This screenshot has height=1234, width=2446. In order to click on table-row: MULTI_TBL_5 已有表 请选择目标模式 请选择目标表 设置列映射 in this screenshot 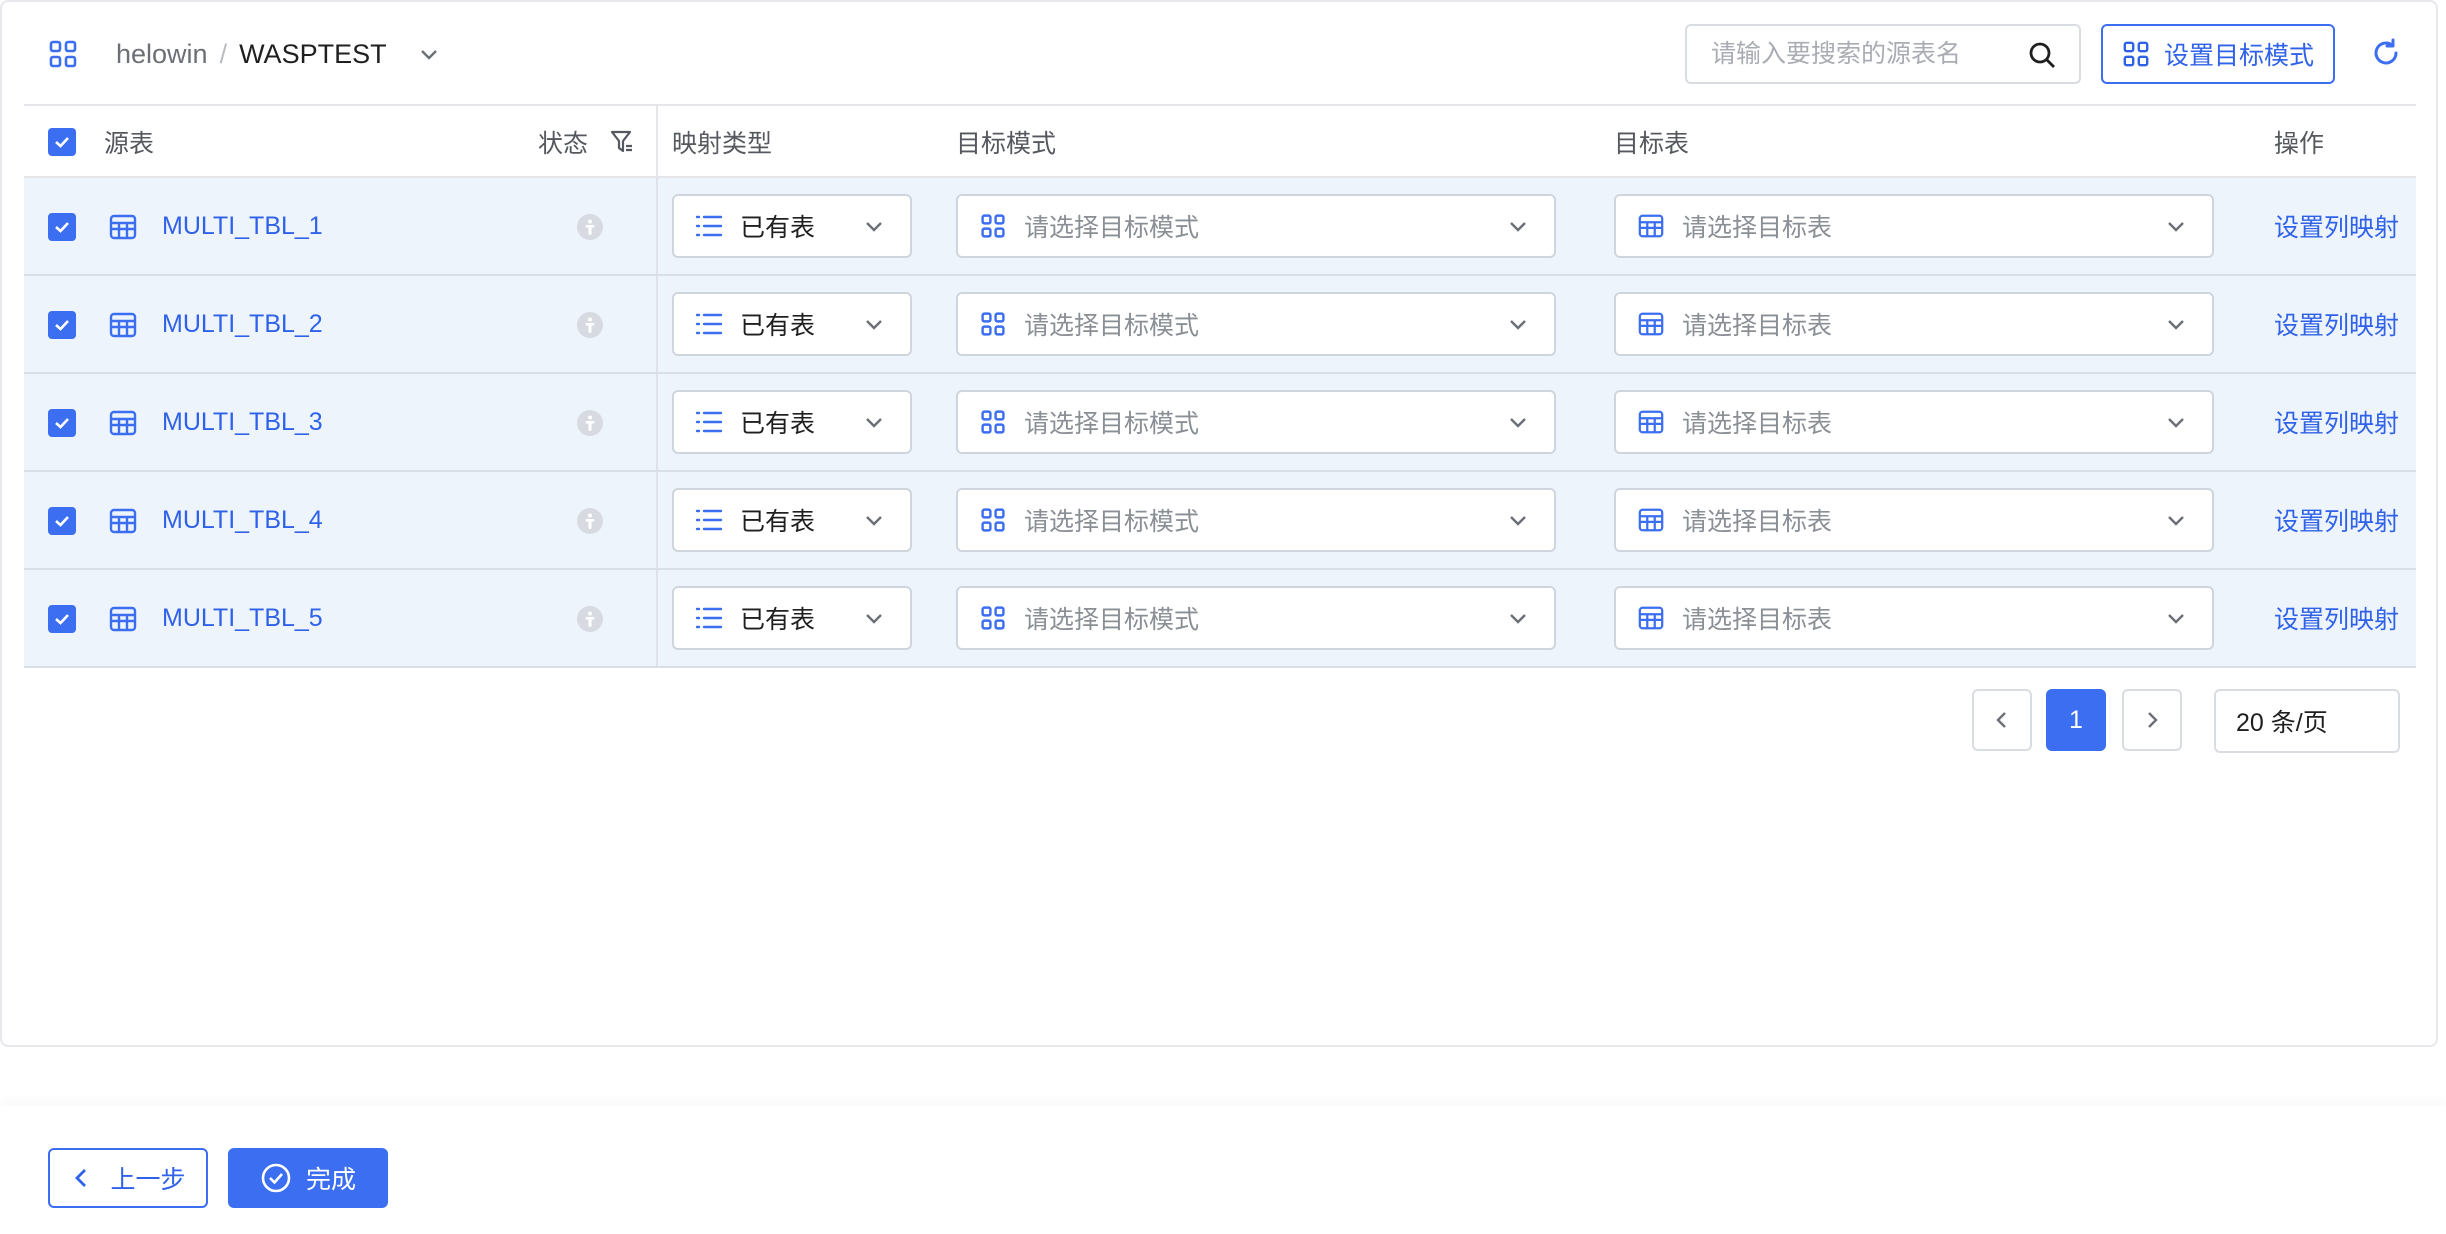, I will do `click(1220, 619)`.